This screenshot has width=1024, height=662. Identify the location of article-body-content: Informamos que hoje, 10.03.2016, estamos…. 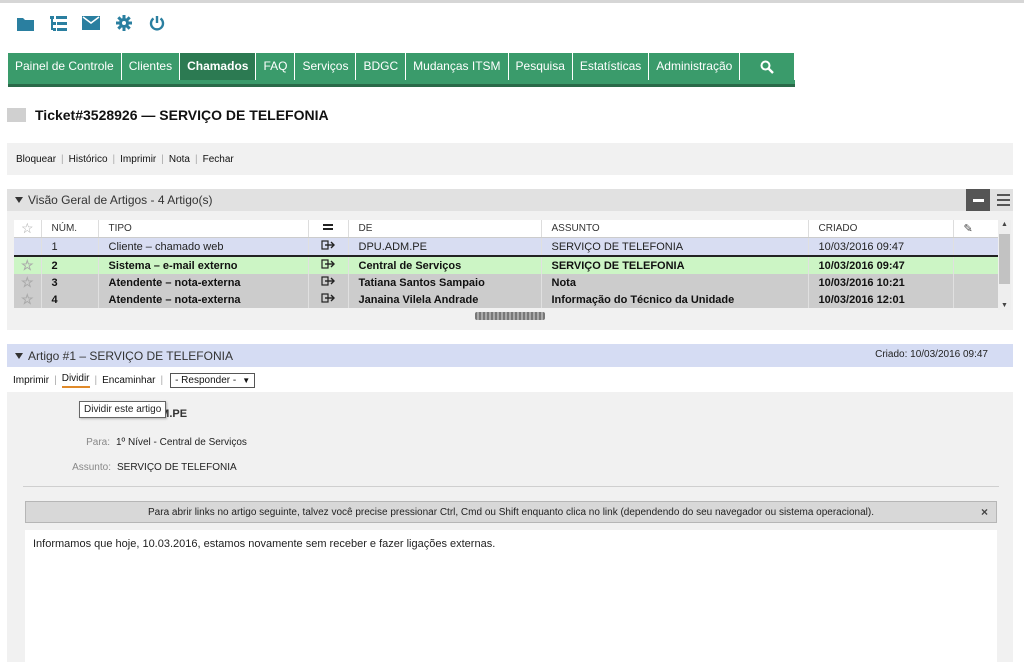
(264, 544).